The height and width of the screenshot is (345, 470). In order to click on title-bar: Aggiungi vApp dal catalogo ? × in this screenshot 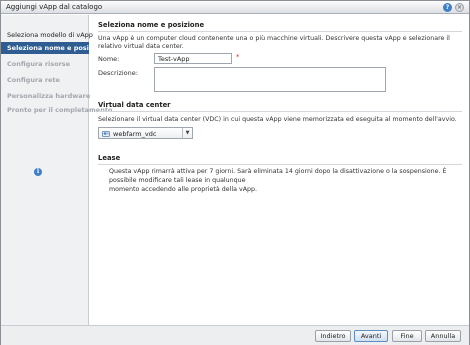, I will do `click(235, 7)`.